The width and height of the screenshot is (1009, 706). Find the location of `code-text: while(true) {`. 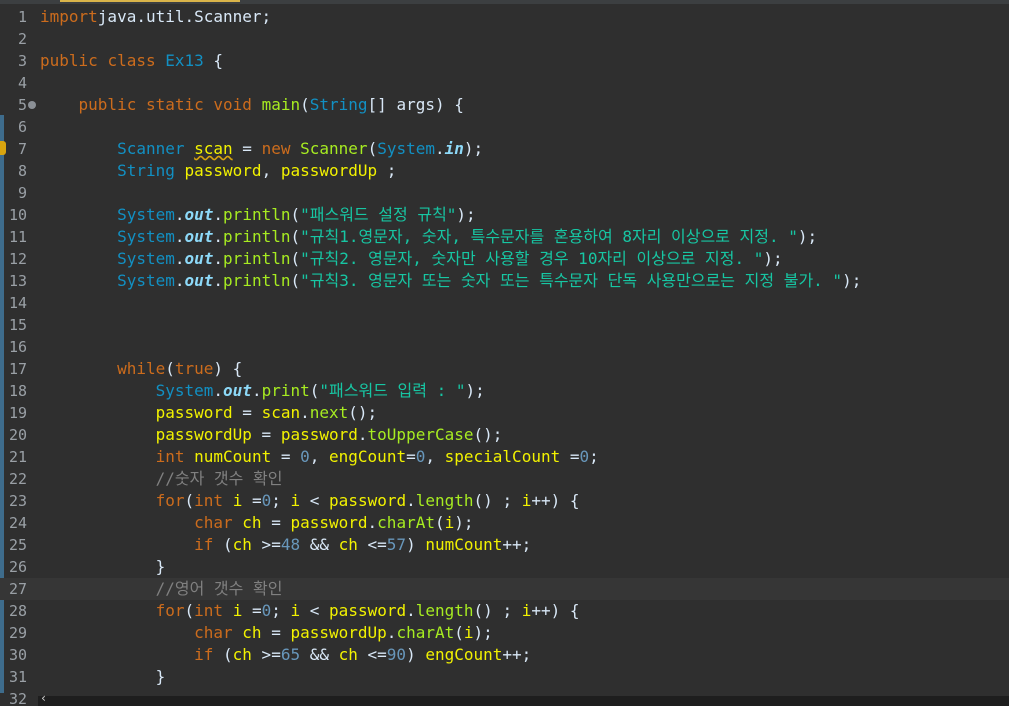

code-text: while(true) { is located at coordinates (141, 369).